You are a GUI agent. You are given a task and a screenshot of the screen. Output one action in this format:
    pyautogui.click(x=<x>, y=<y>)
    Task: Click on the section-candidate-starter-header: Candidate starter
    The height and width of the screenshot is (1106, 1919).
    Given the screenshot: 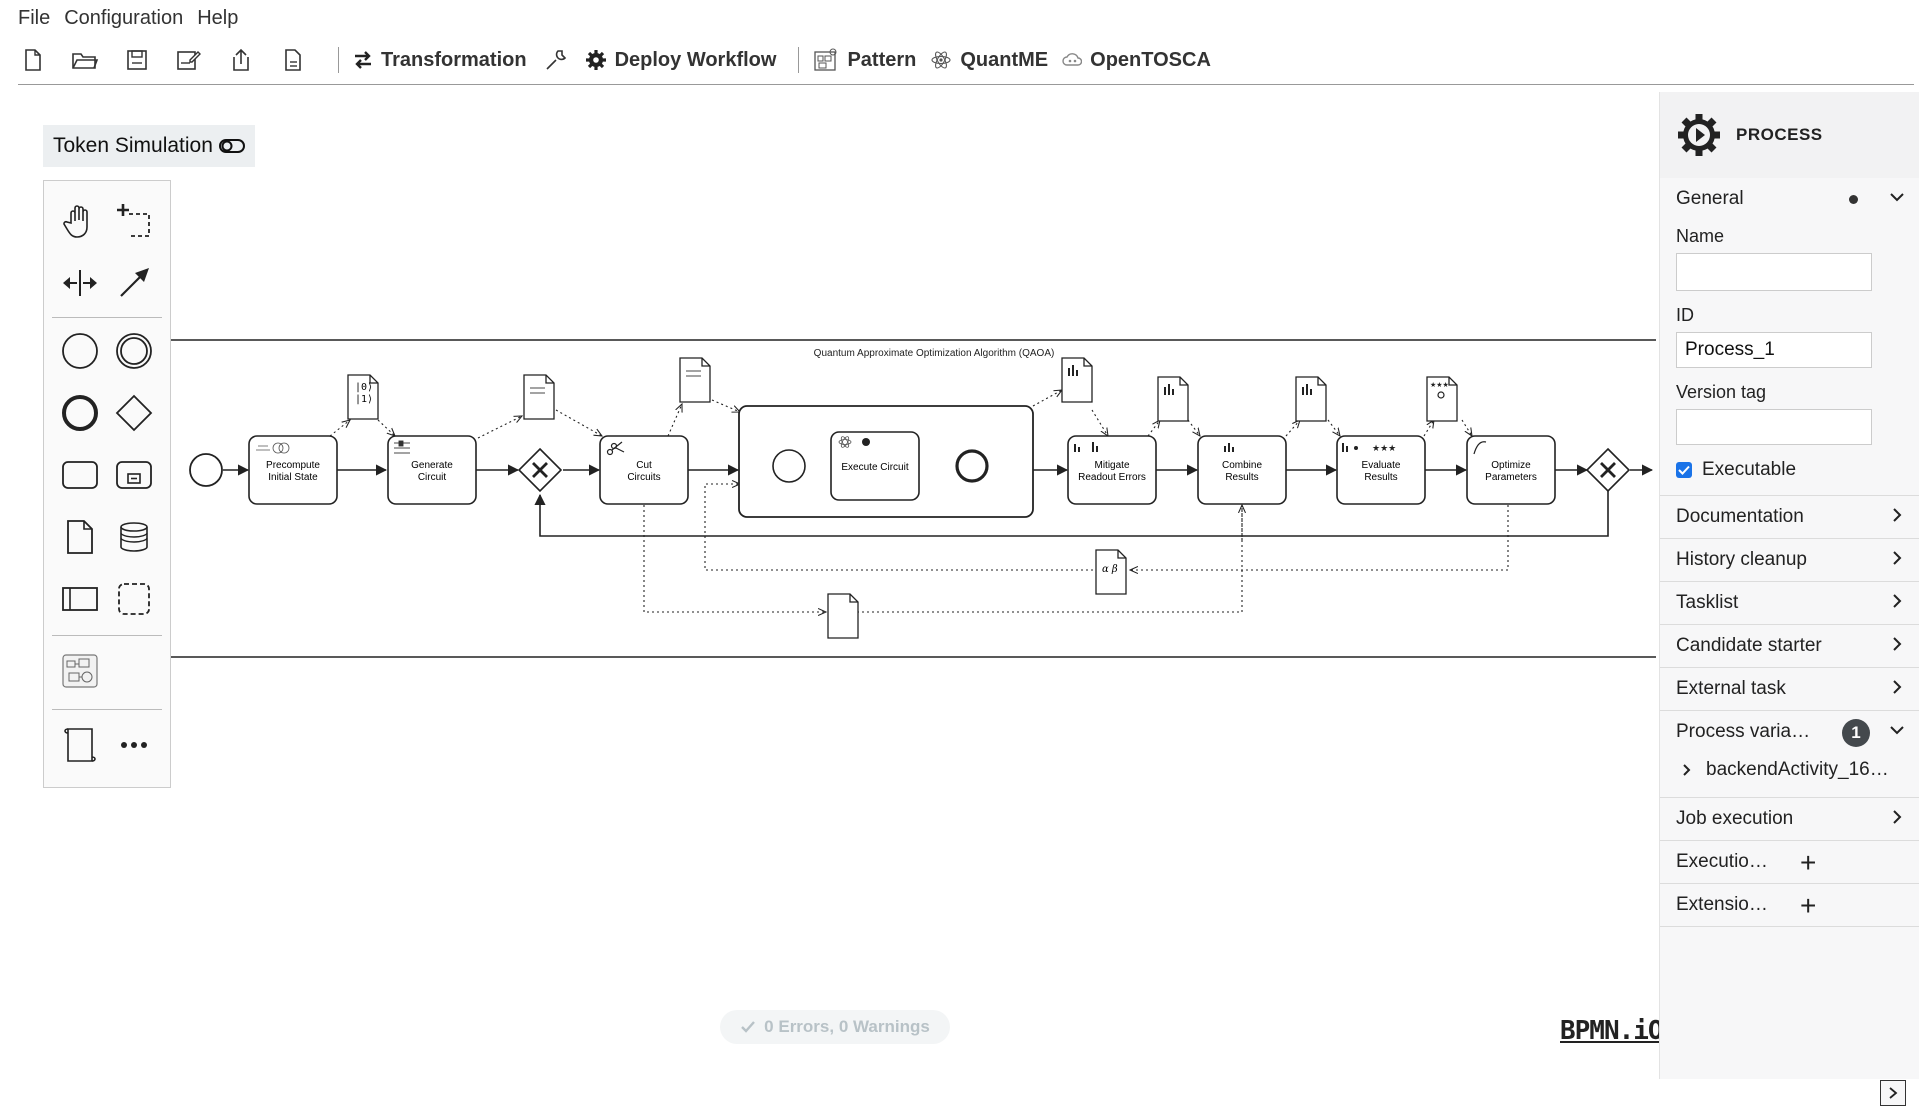 What is the action you would take?
    pyautogui.click(x=1789, y=646)
    